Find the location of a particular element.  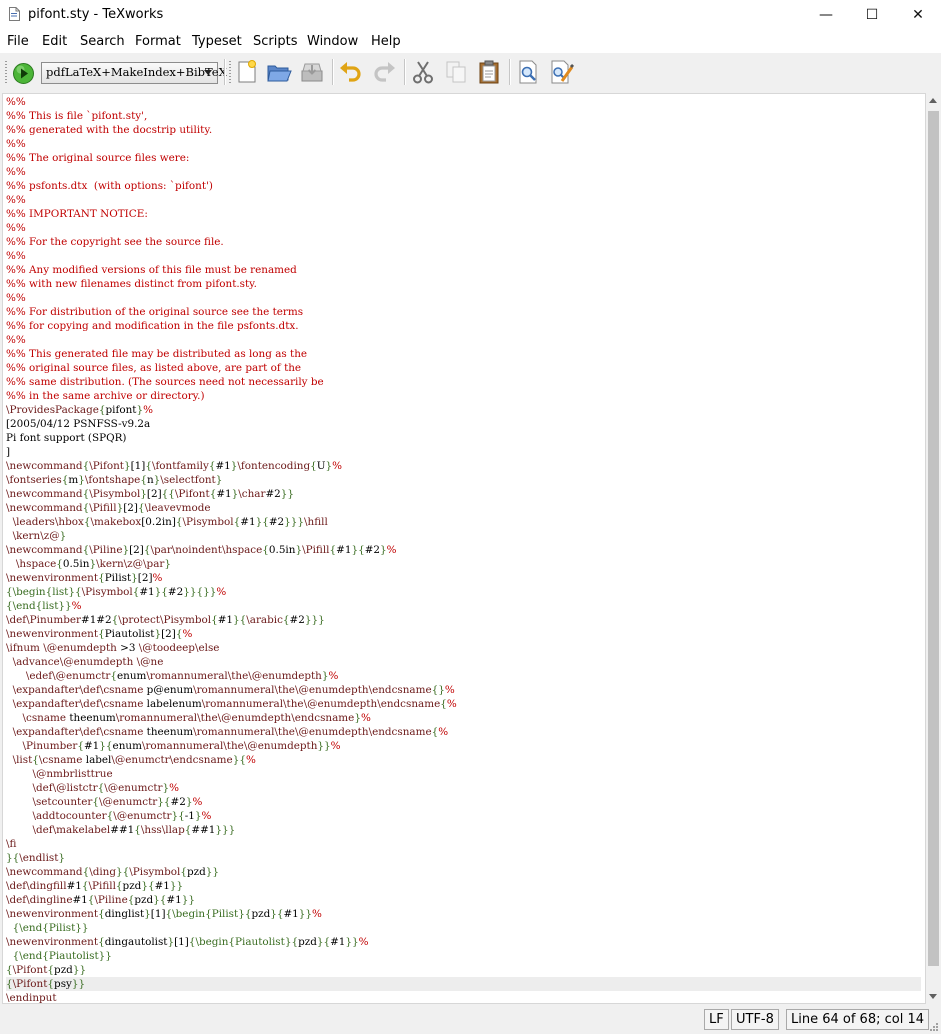

code-line: \def\dingline#1{\Piline{pzd}{#1}} is located at coordinates (463, 900).